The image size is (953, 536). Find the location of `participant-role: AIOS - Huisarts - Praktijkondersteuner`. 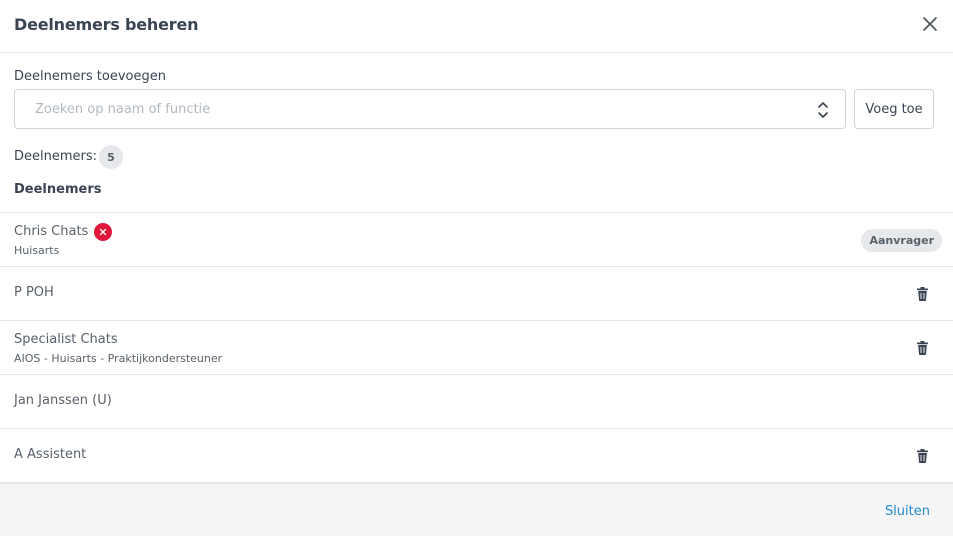

participant-role: AIOS - Huisarts - Praktijkondersteuner is located at coordinates (118, 358).